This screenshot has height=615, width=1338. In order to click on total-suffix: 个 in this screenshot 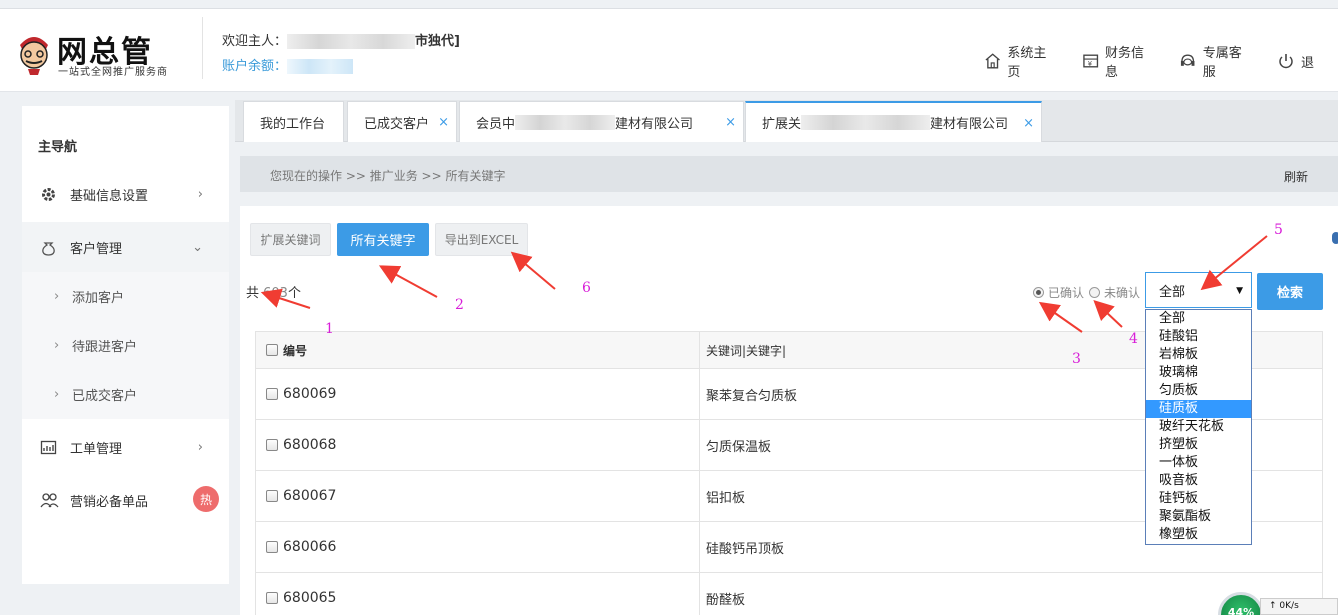, I will do `click(294, 293)`.